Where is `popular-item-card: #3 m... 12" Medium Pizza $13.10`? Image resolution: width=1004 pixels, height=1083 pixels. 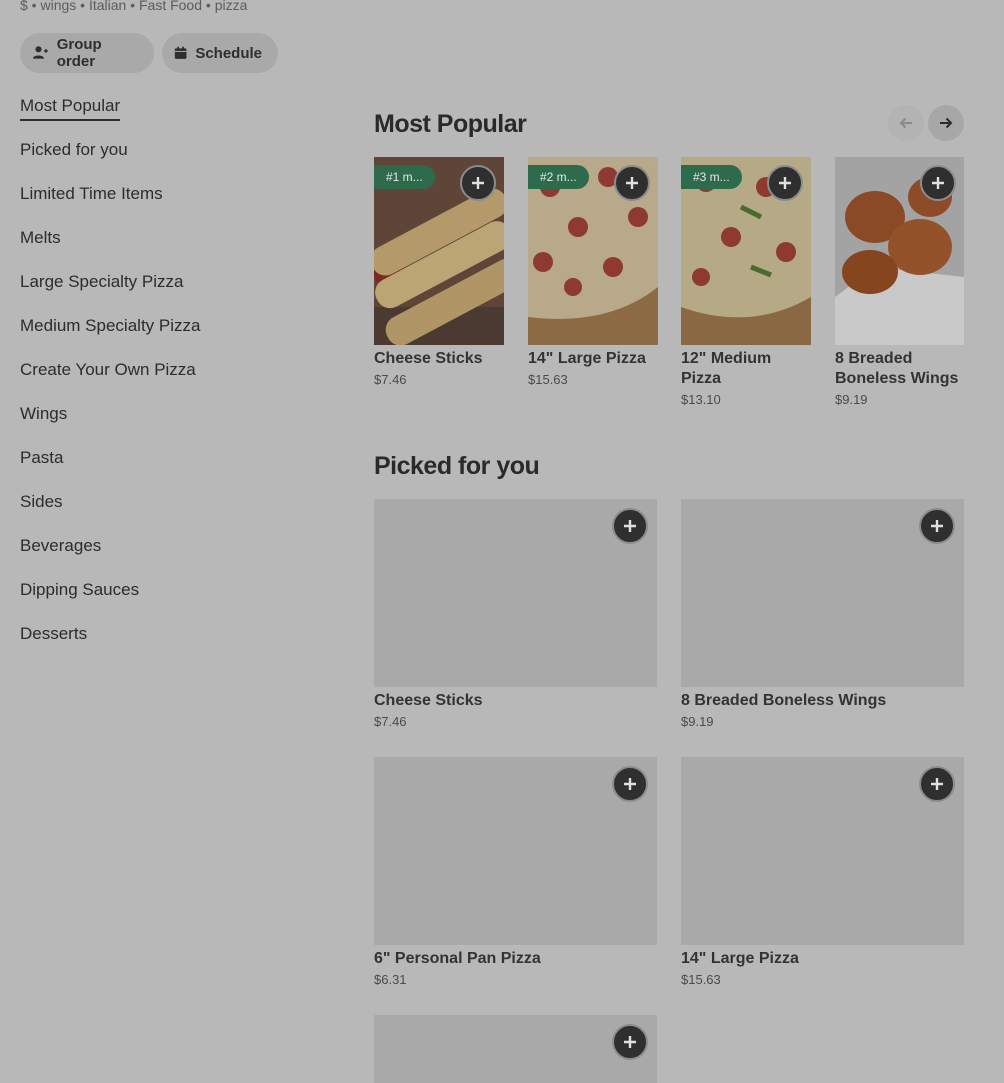 popular-item-card: #3 m... 12" Medium Pizza $13.10 is located at coordinates (746, 282).